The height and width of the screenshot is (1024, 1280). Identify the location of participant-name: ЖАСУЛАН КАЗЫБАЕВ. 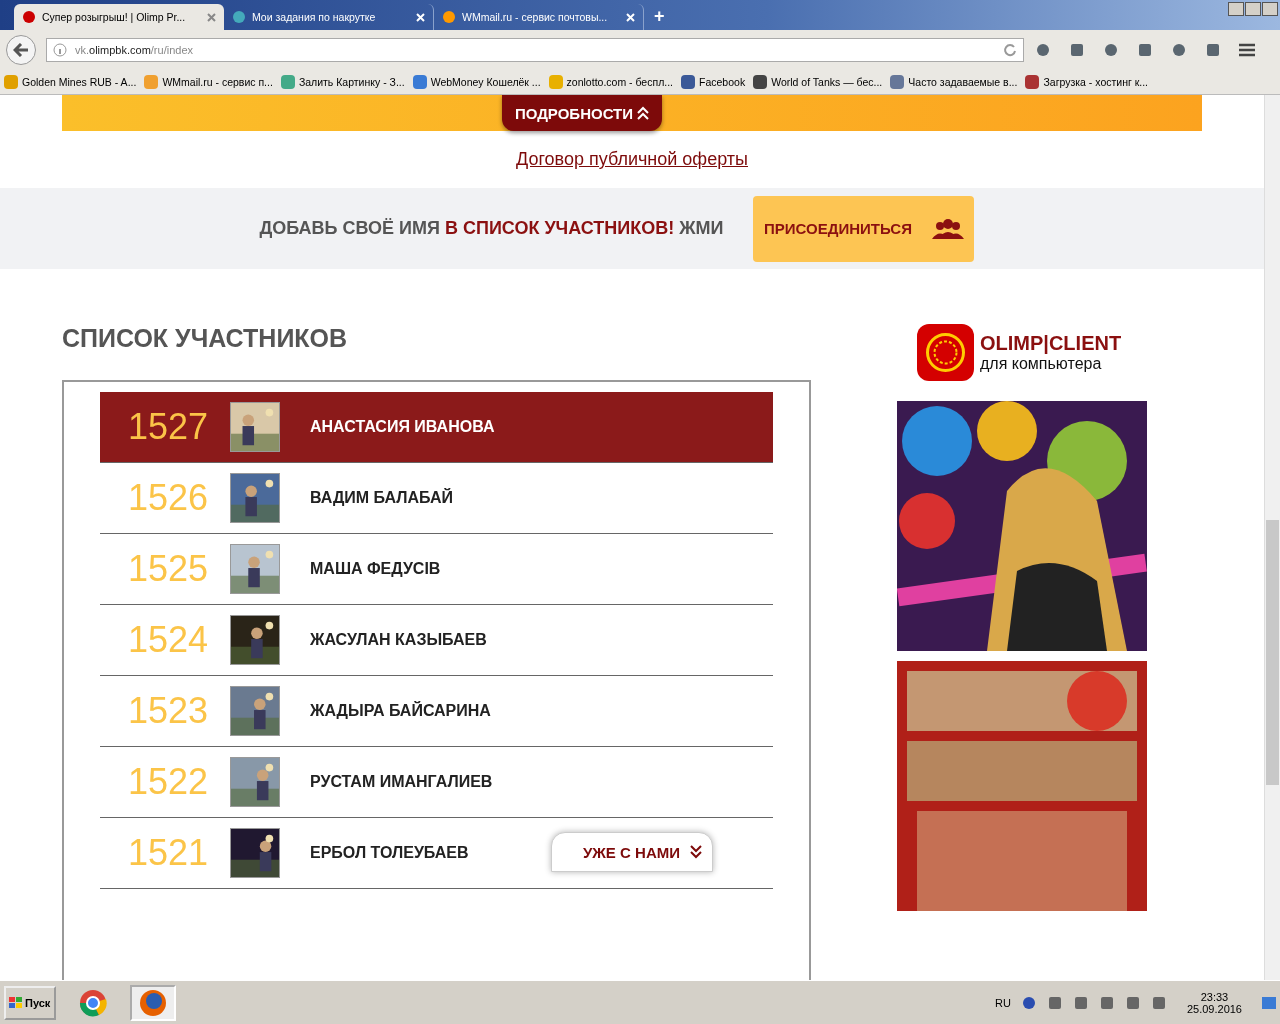
(398, 640).